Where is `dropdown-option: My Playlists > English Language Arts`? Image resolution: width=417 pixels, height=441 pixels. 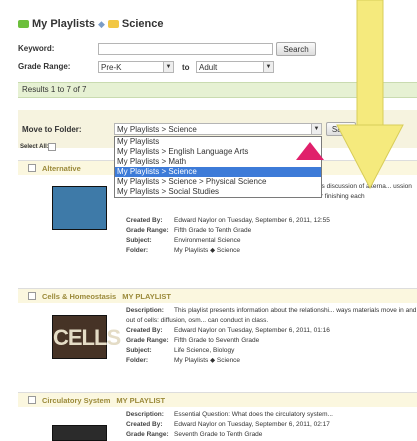
dropdown-option: My Playlists > English Language Arts is located at coordinates (218, 152).